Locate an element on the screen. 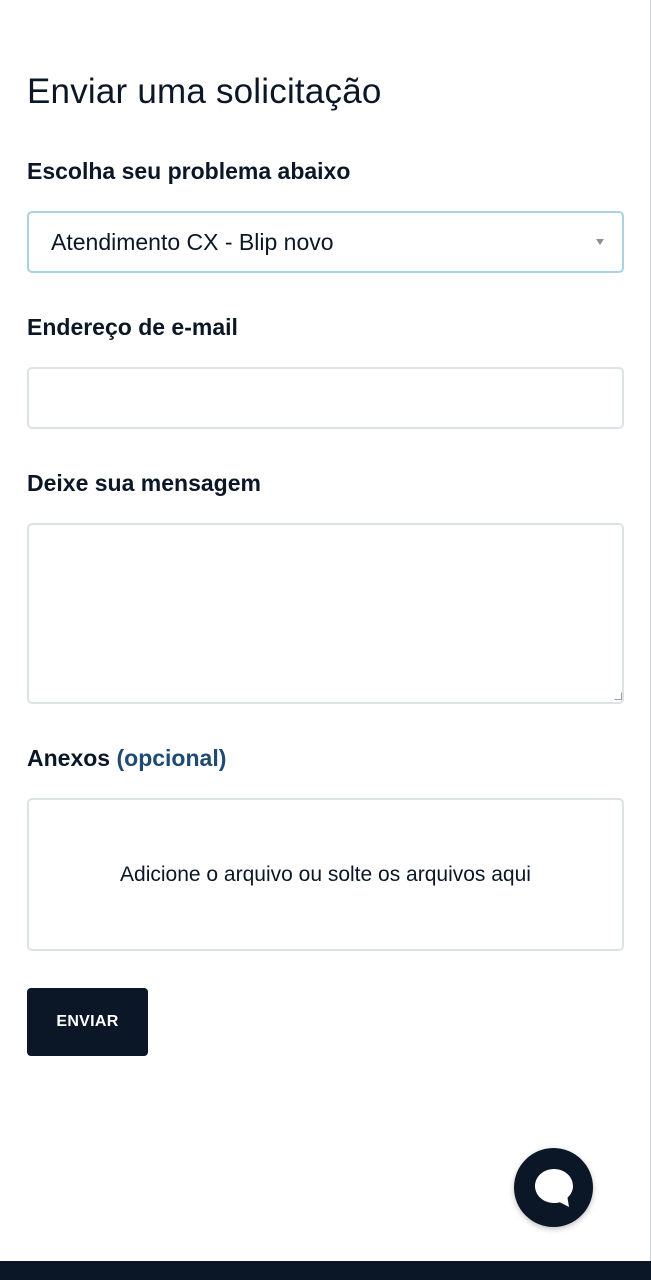  problem-select-value: Atendimento CX - Blip novo is located at coordinates (192, 241).